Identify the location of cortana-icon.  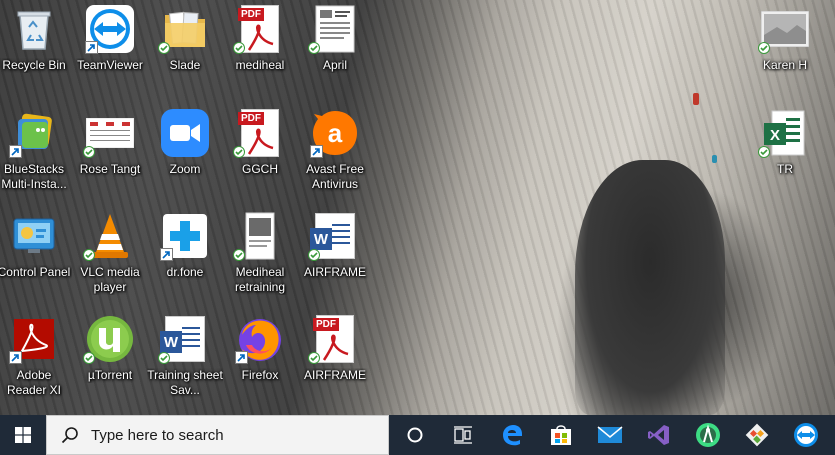
(415, 435).